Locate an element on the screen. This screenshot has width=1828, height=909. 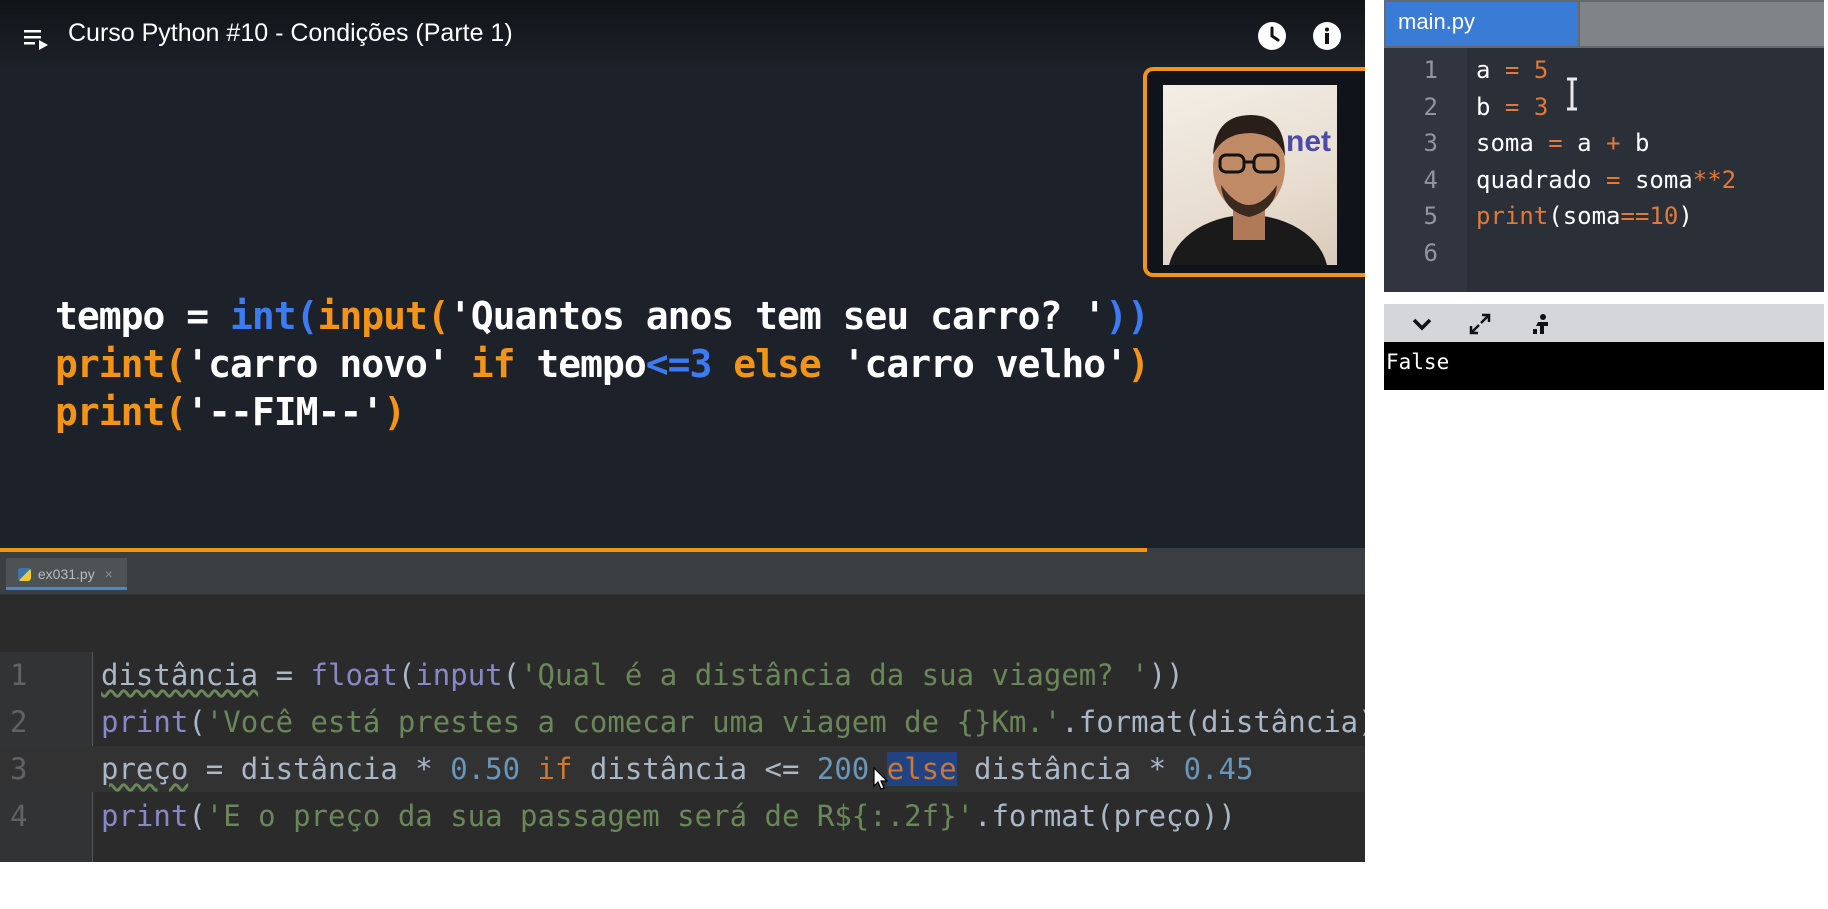
tab-main-py: main.py is located at coordinates (1482, 24).